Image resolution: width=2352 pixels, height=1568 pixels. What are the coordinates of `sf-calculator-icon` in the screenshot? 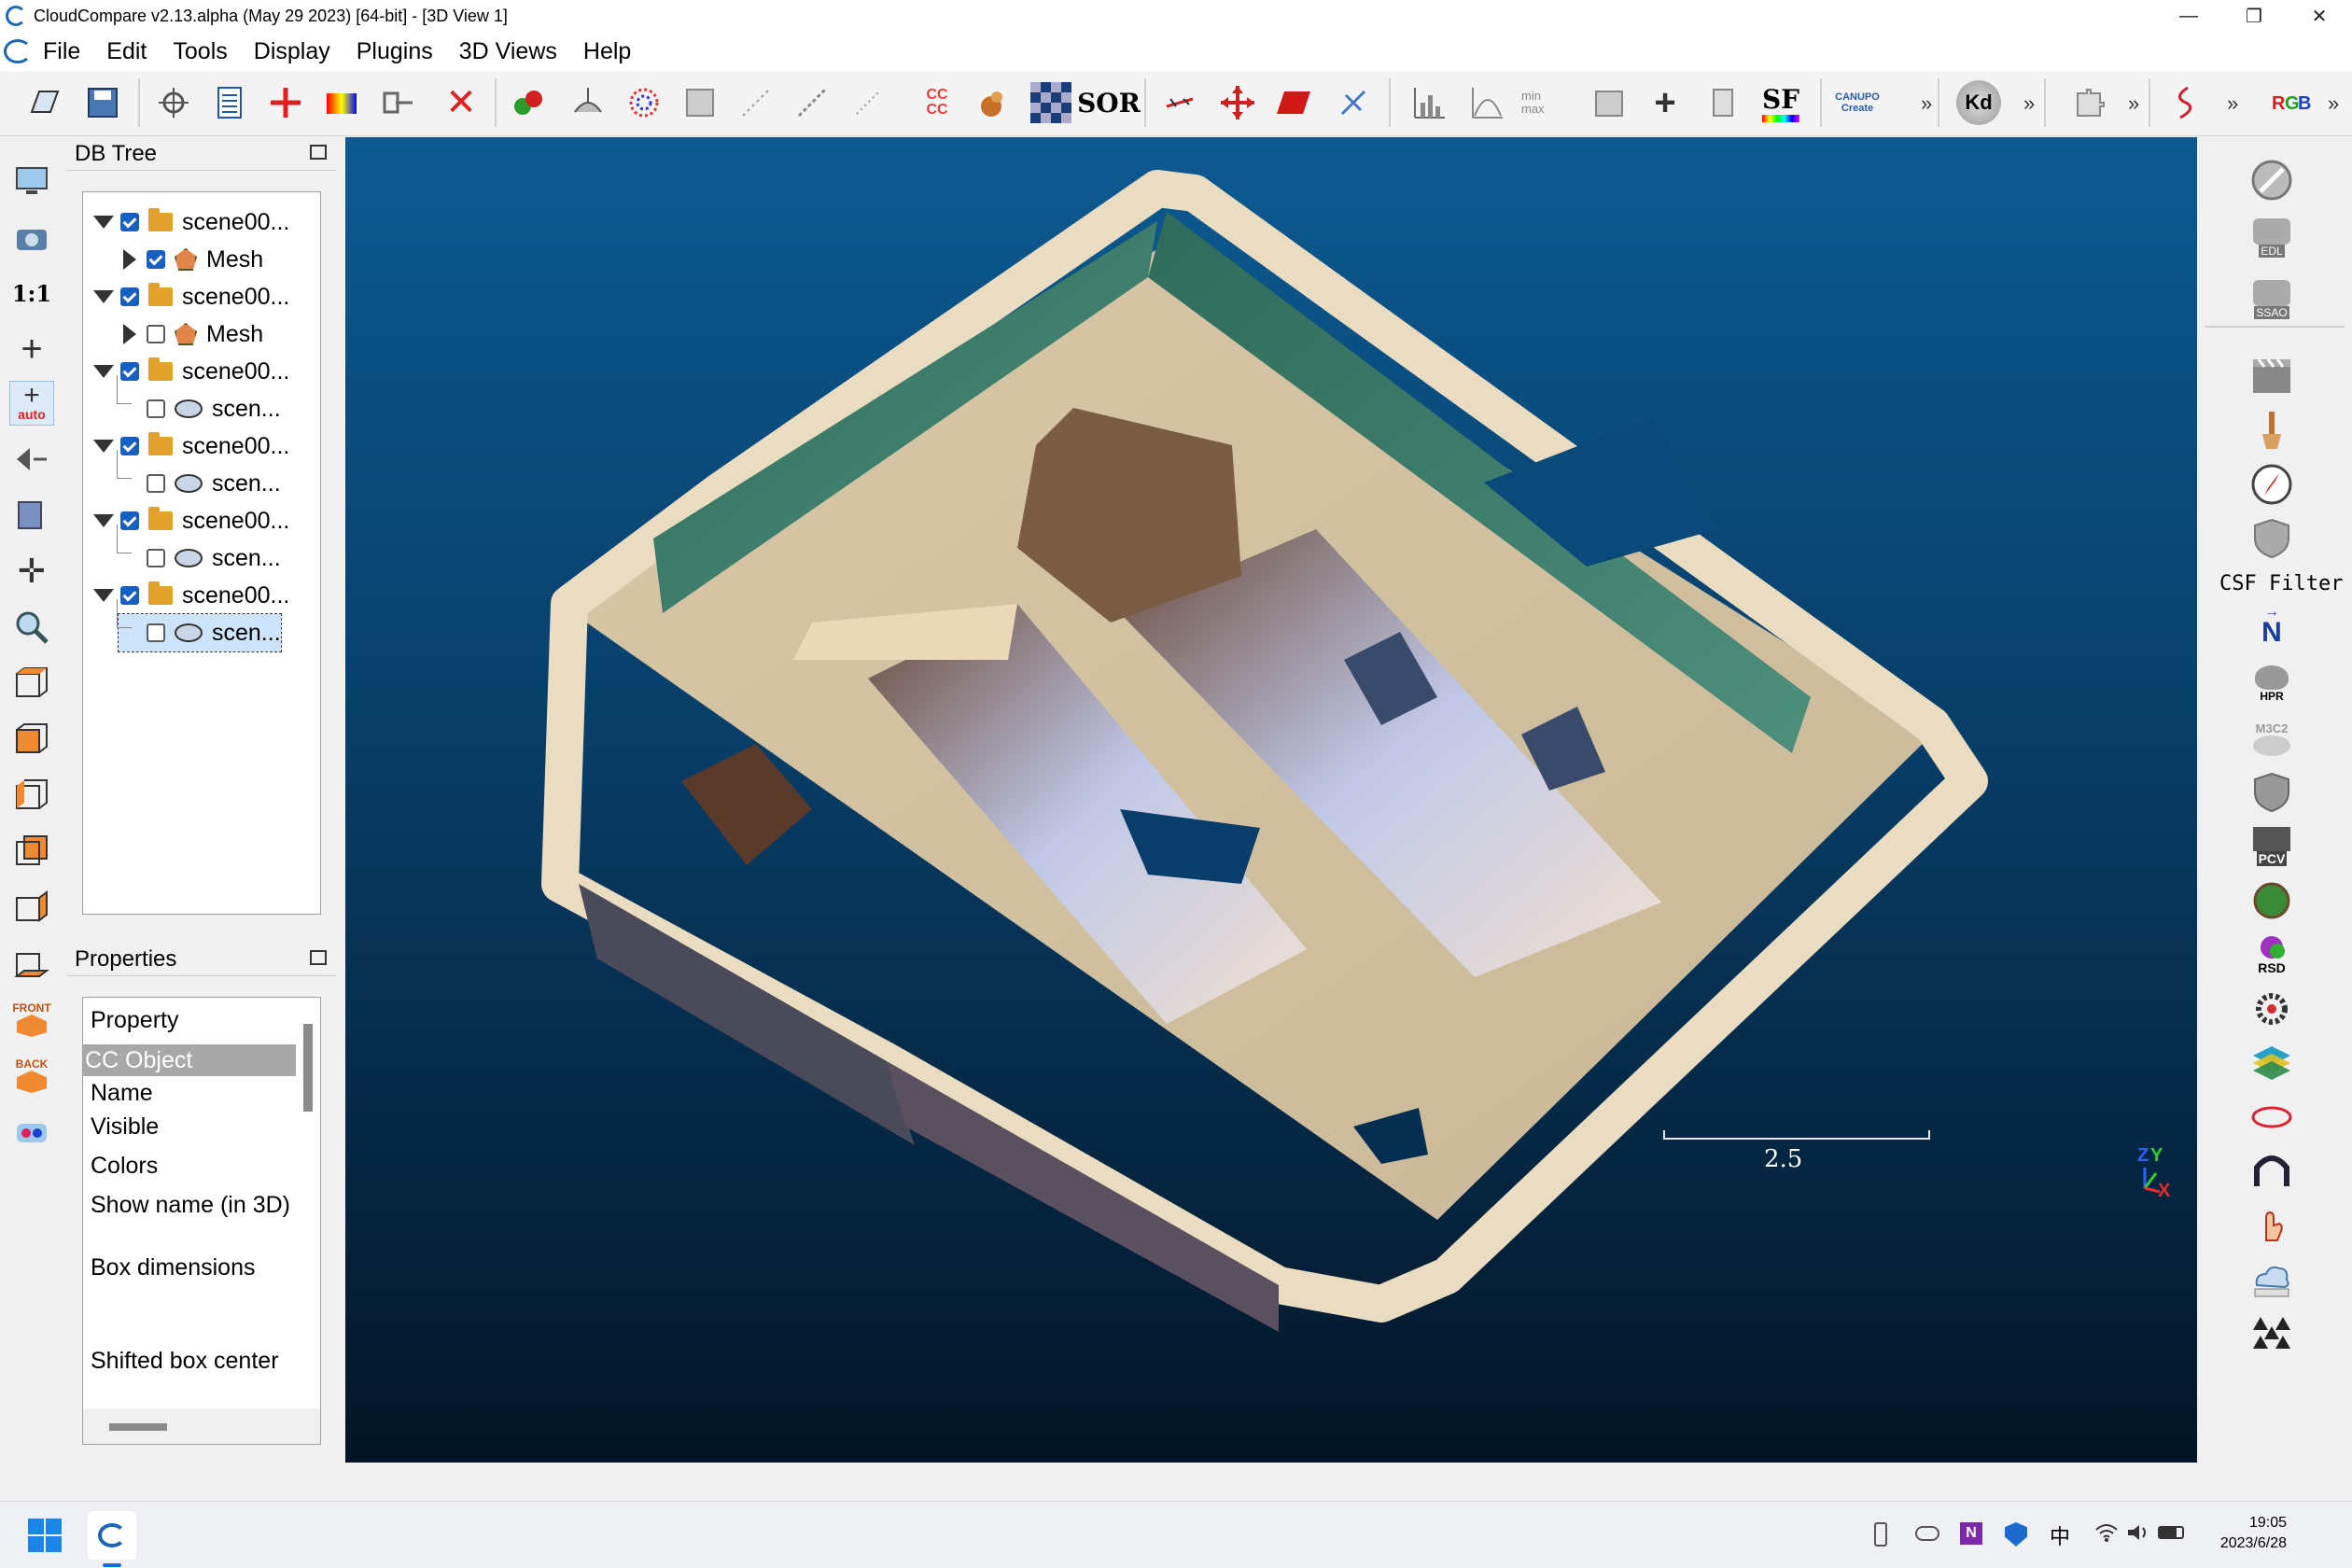 It's located at (1723, 102).